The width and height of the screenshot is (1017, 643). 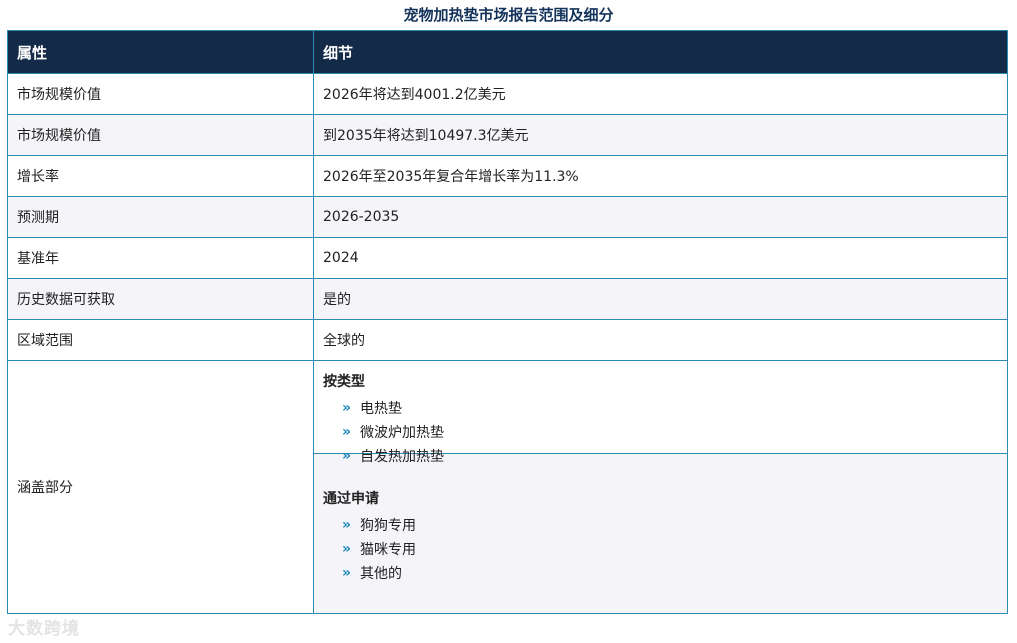 I want to click on table-row: 基准年 2024, so click(x=507, y=258).